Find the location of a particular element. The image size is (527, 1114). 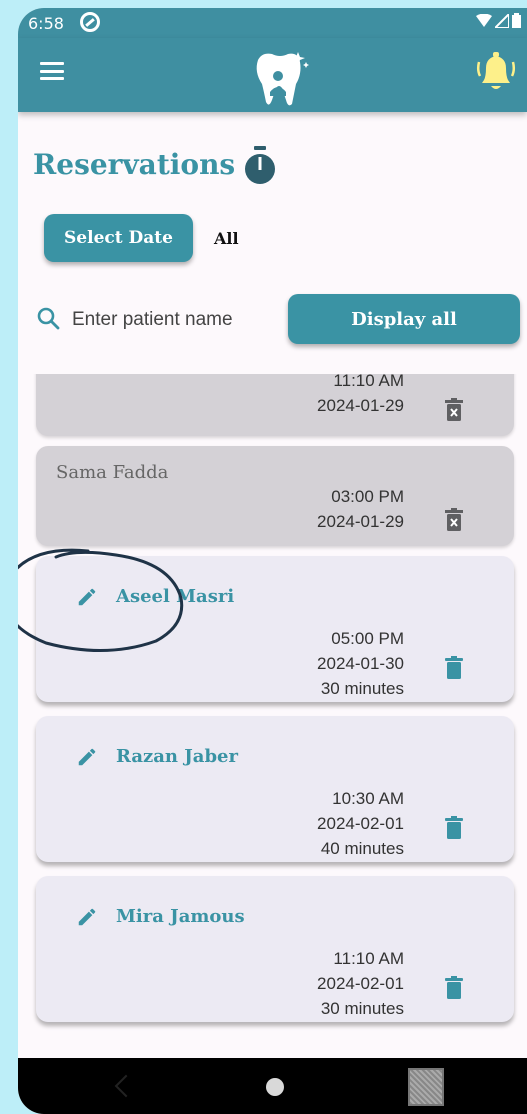

dnd-icon is located at coordinates (90, 22).